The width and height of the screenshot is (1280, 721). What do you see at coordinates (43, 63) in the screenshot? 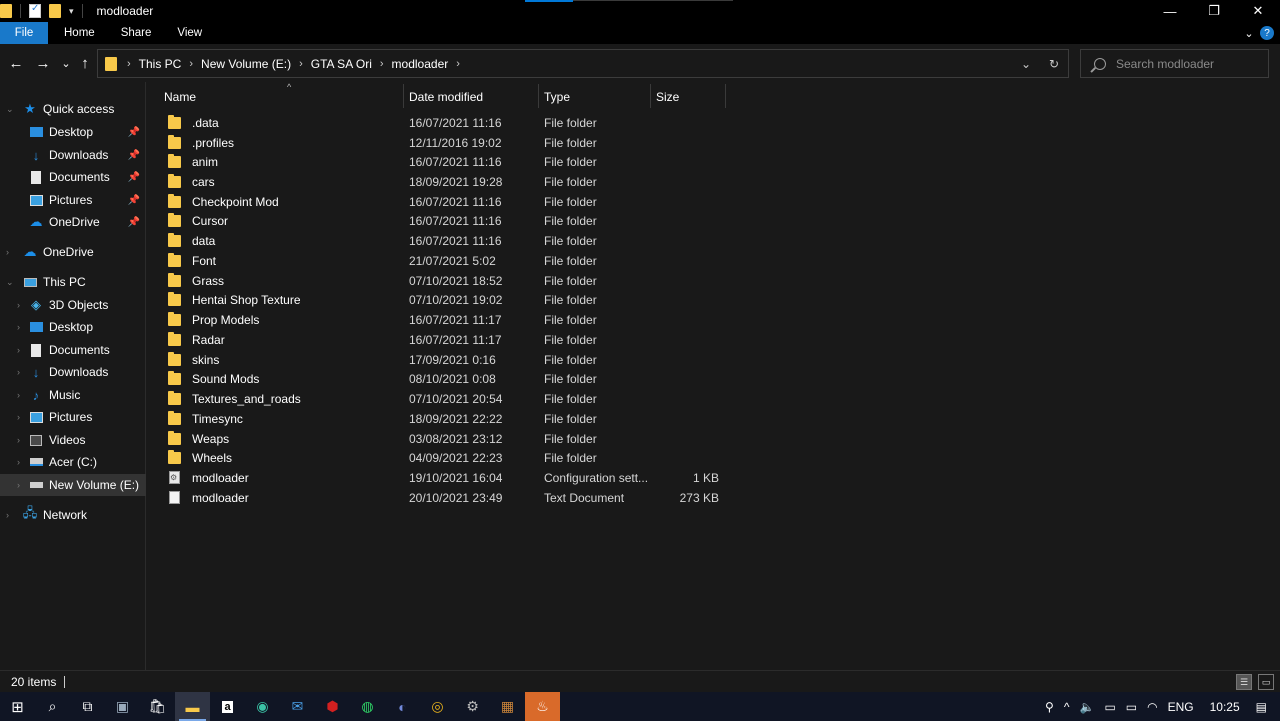
I see `forward-button: →` at bounding box center [43, 63].